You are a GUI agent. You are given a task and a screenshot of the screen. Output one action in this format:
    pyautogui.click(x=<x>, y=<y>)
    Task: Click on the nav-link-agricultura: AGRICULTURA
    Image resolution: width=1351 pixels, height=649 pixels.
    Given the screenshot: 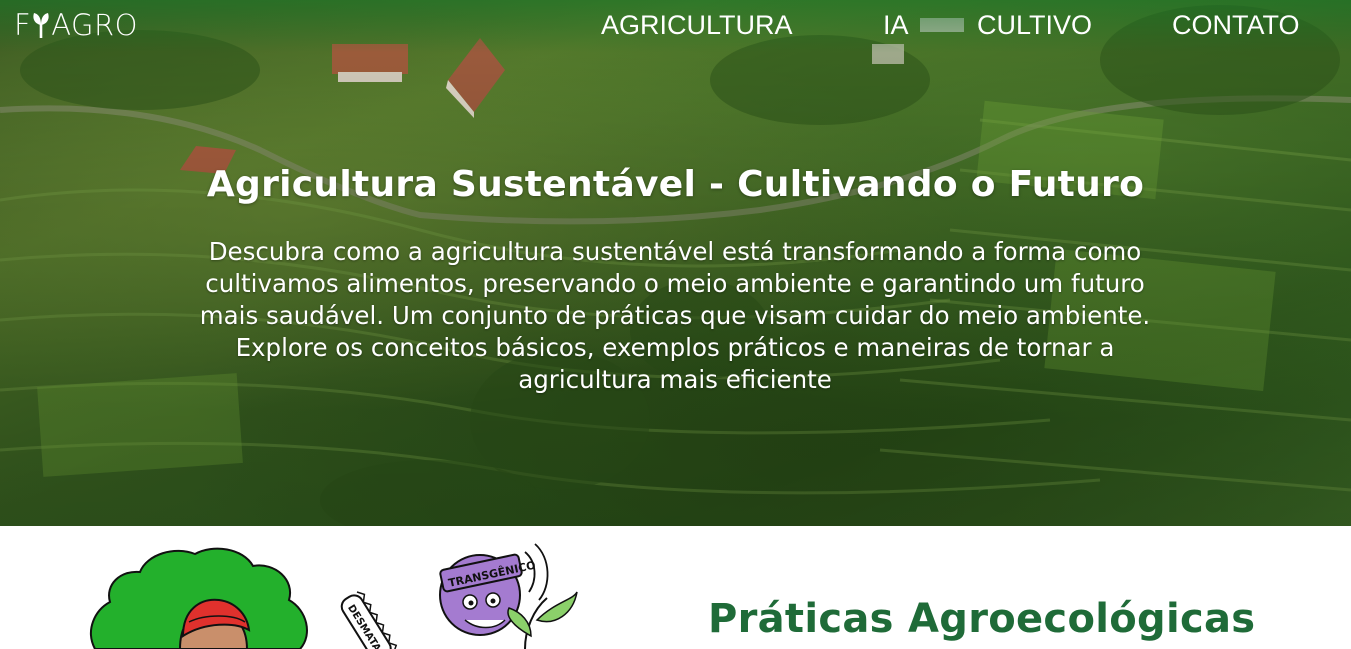 What is the action you would take?
    pyautogui.click(x=697, y=25)
    